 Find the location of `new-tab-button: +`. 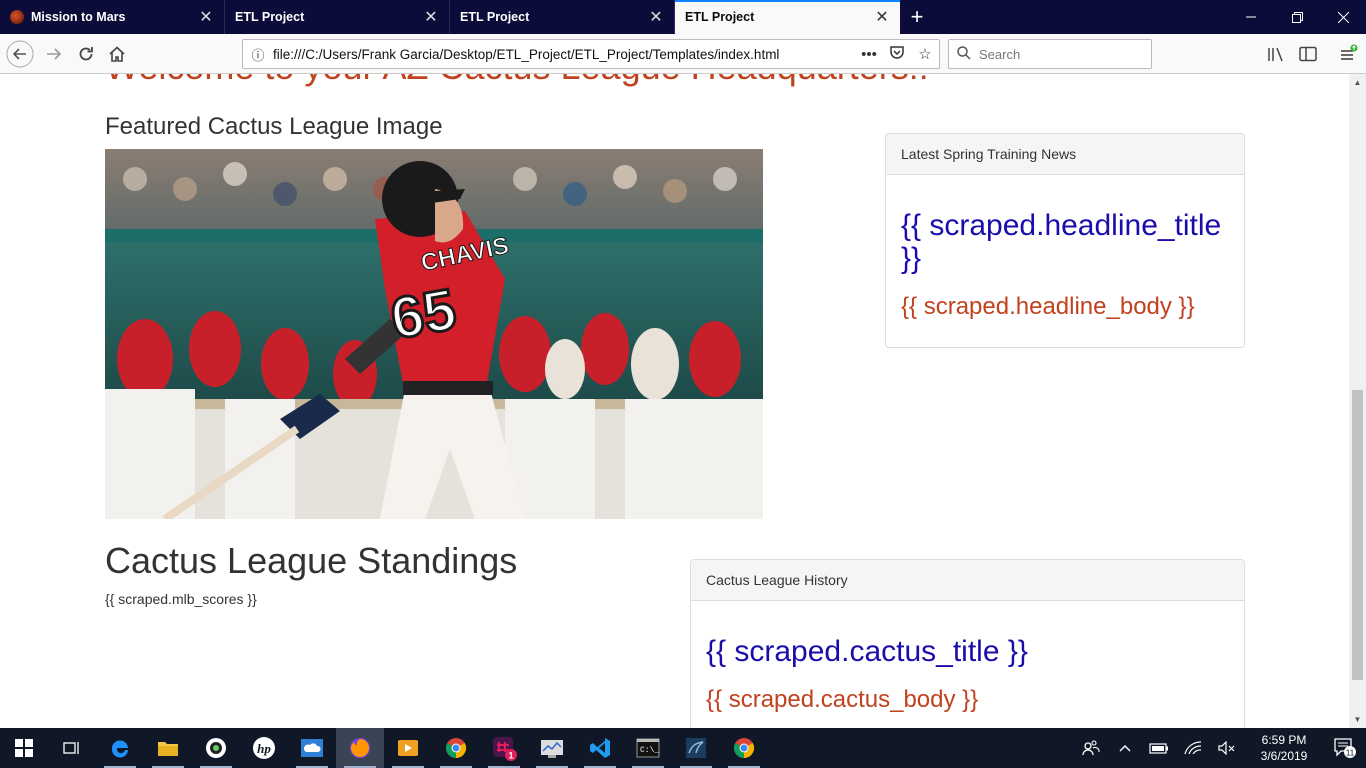

new-tab-button: + is located at coordinates (917, 17).